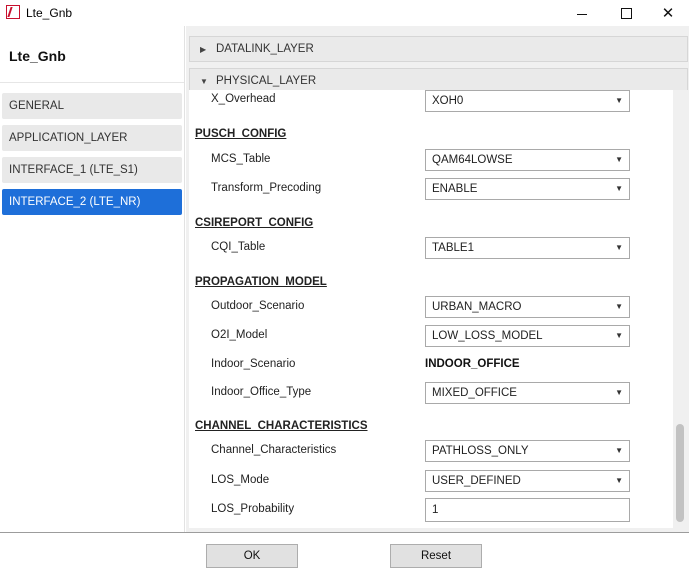 This screenshot has width=689, height=576. Describe the element at coordinates (527, 189) in the screenshot. I see `transform-precoding-dropdown: ENABLE ▼` at that location.